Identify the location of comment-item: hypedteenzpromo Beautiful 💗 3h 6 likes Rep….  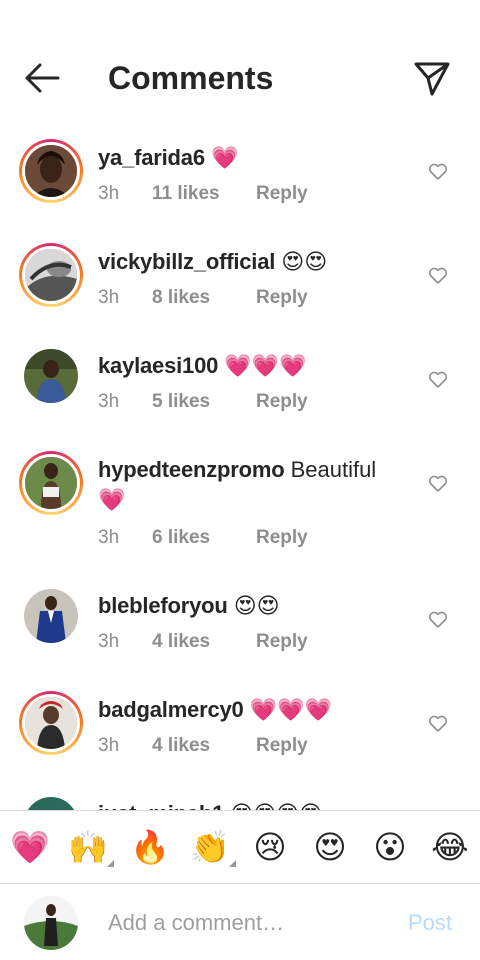
(240, 505).